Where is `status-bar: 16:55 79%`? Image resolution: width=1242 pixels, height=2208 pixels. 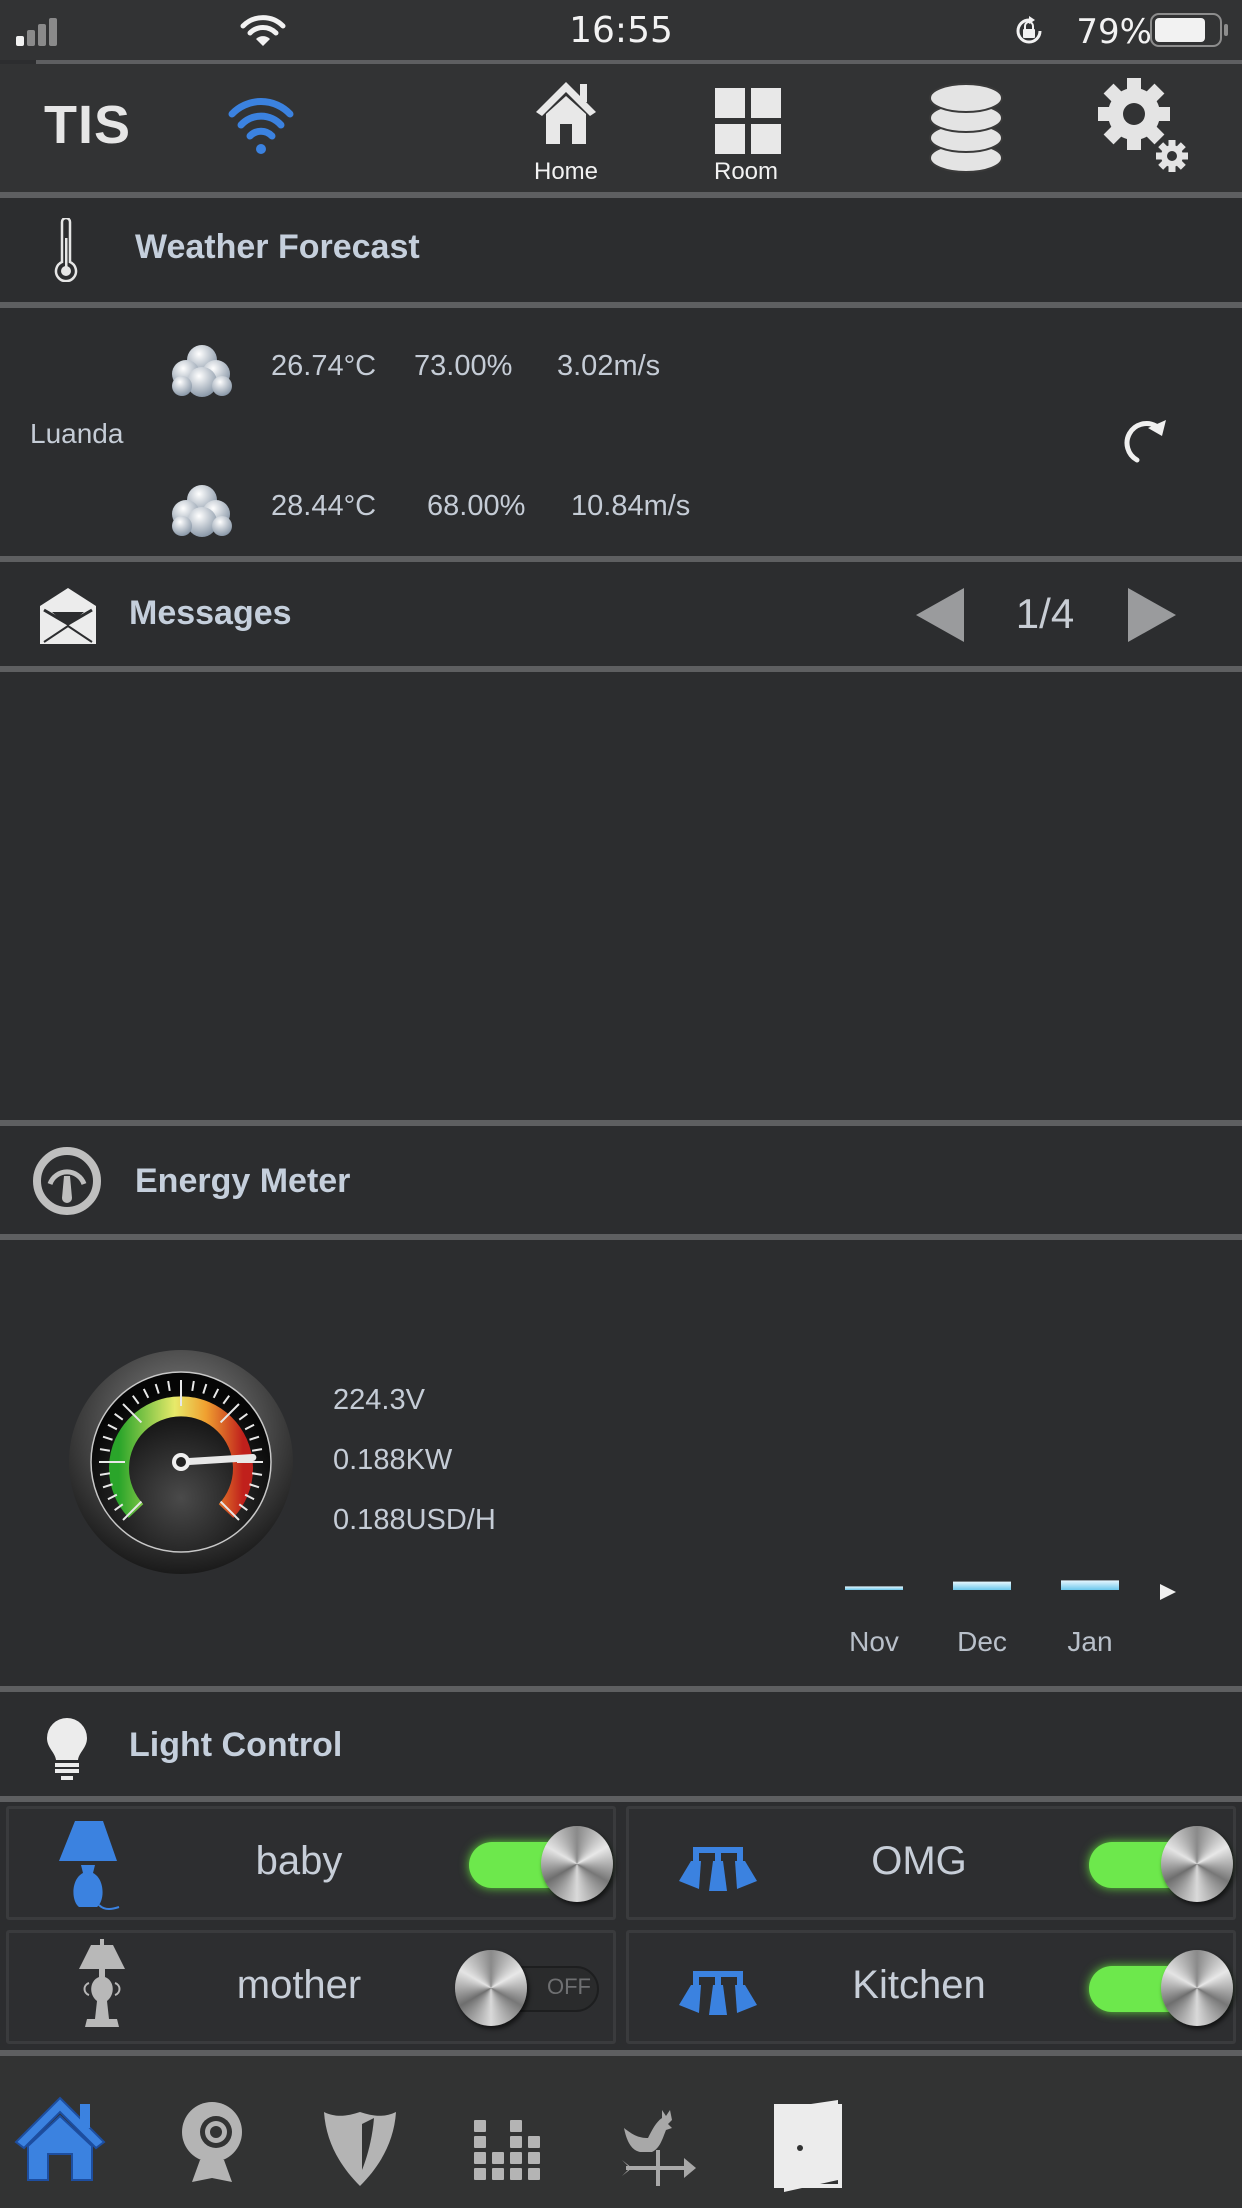
status-bar: 16:55 79% is located at coordinates (621, 30).